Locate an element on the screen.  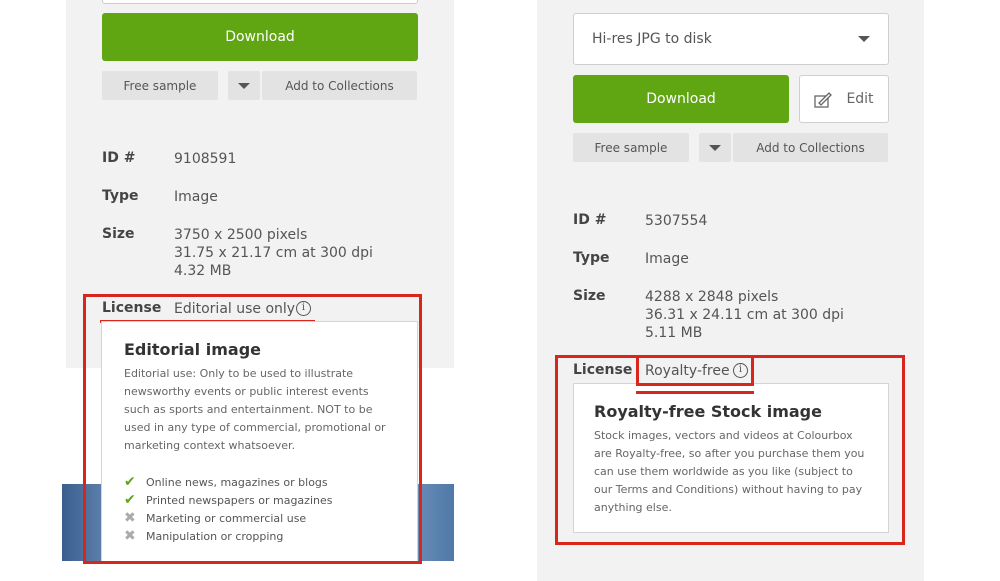
right-edit-label: Edit is located at coordinates (860, 99).